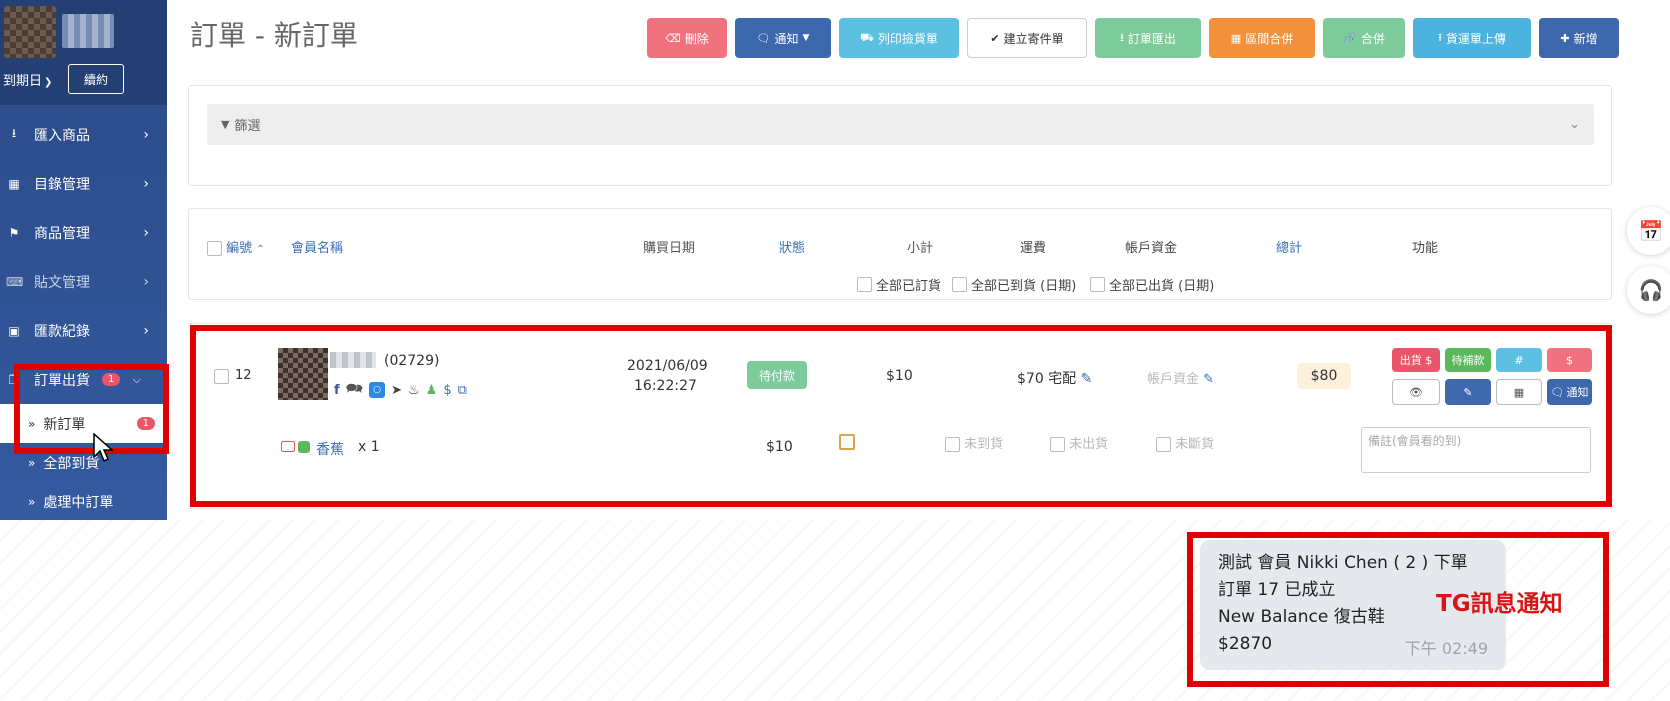 The image size is (1670, 701). What do you see at coordinates (1574, 124) in the screenshot?
I see `chevron-down-icon: ⌄` at bounding box center [1574, 124].